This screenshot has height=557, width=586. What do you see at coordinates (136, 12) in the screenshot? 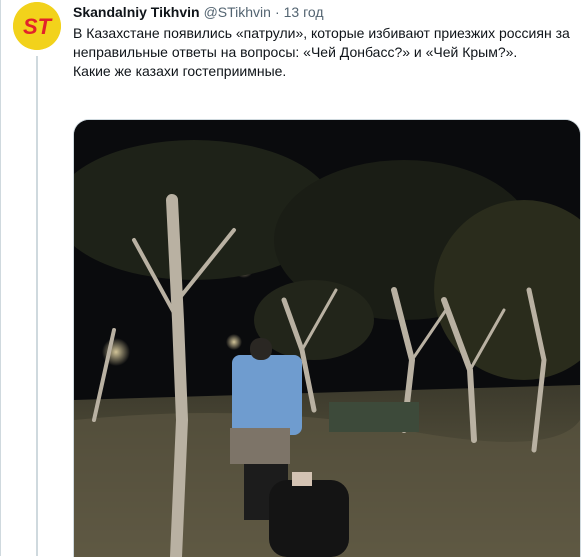
I see `display-name: Skandalniy Tikhvin` at bounding box center [136, 12].